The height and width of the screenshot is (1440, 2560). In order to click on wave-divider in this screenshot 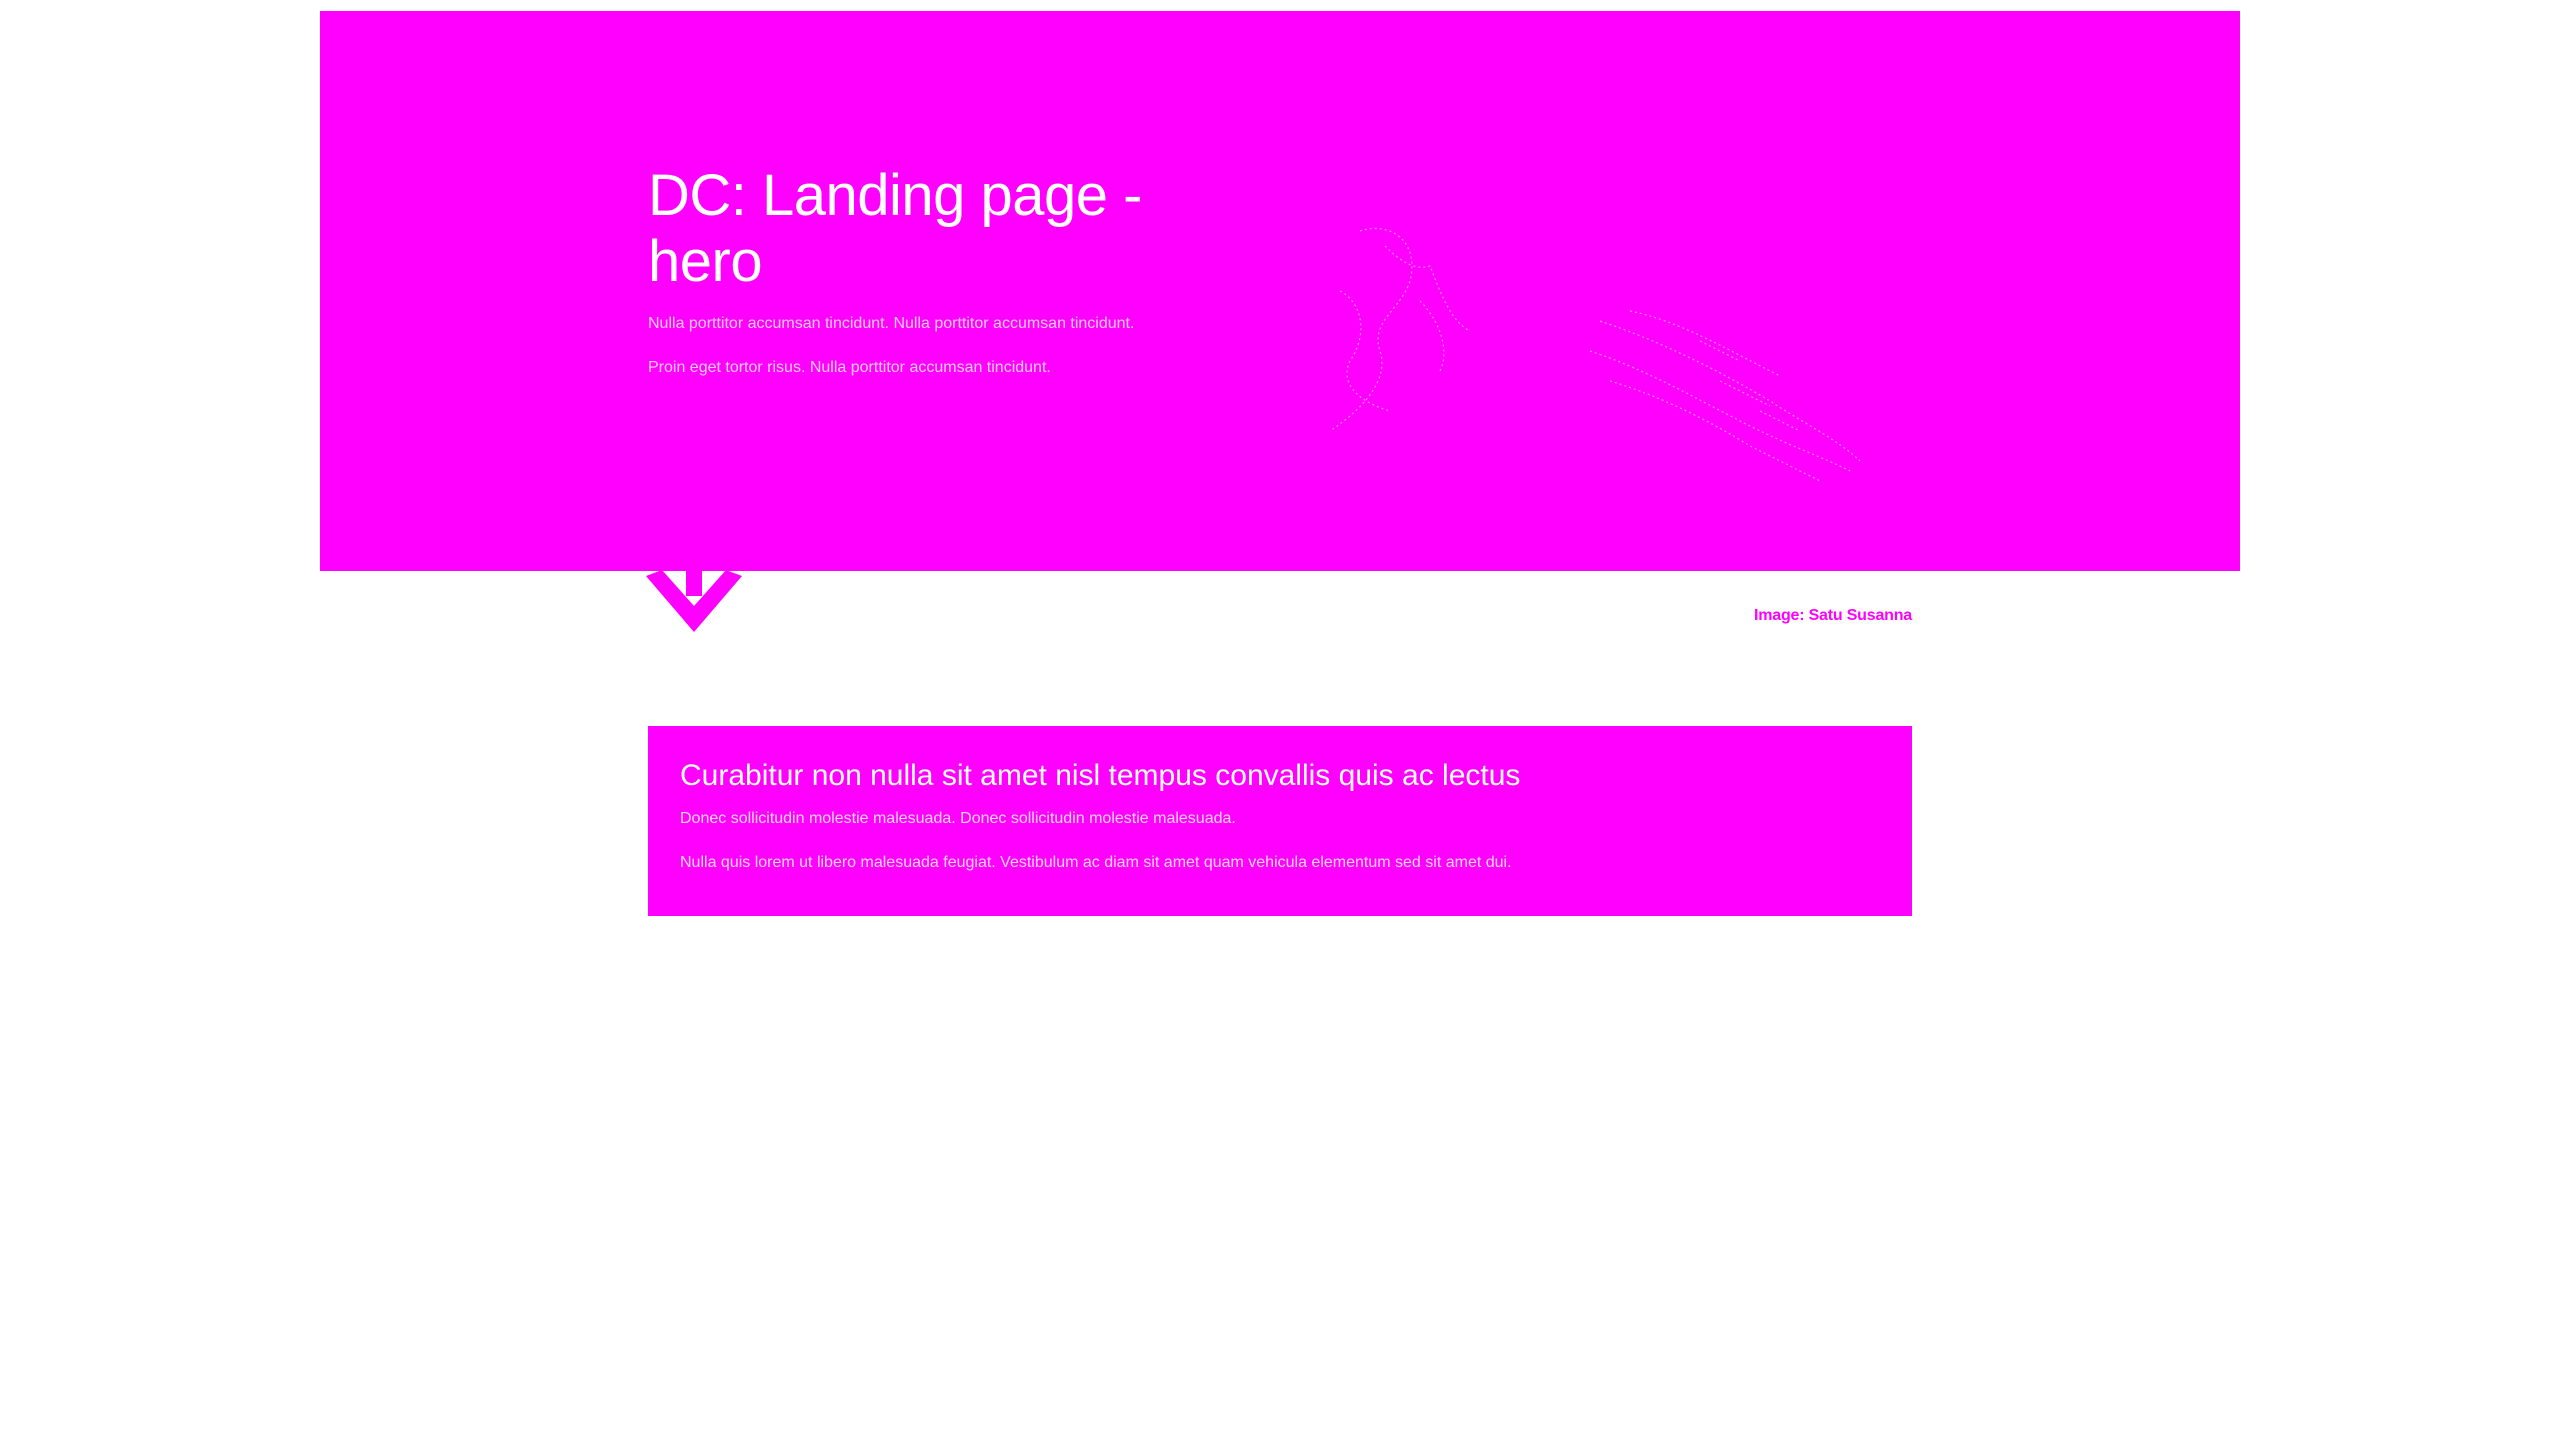, I will do `click(1280, 552)`.